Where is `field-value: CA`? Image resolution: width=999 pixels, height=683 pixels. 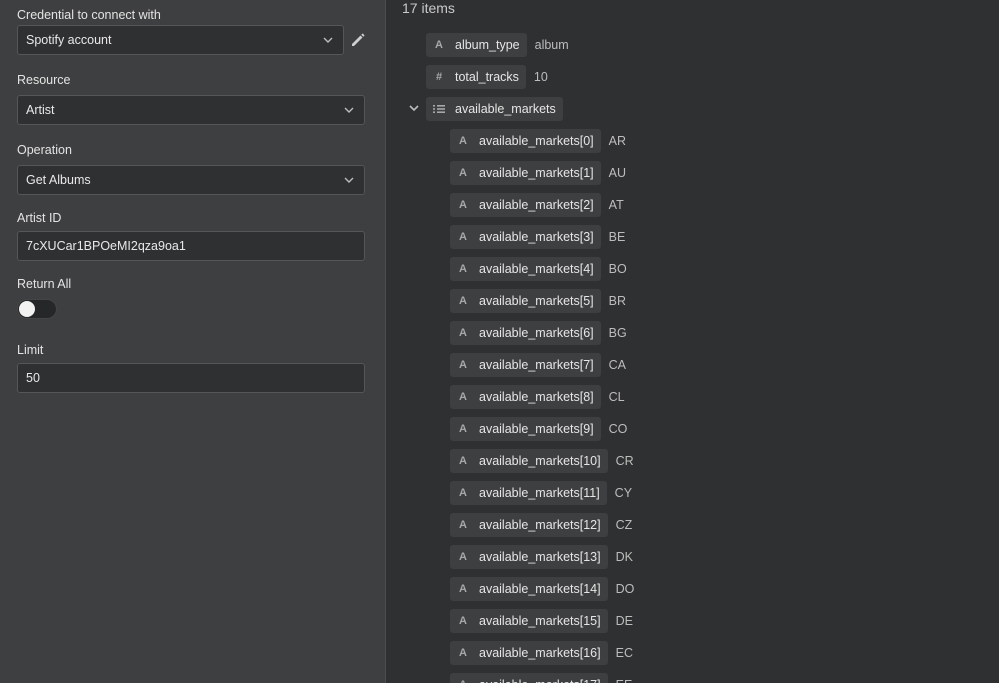
field-value: CA is located at coordinates (617, 365).